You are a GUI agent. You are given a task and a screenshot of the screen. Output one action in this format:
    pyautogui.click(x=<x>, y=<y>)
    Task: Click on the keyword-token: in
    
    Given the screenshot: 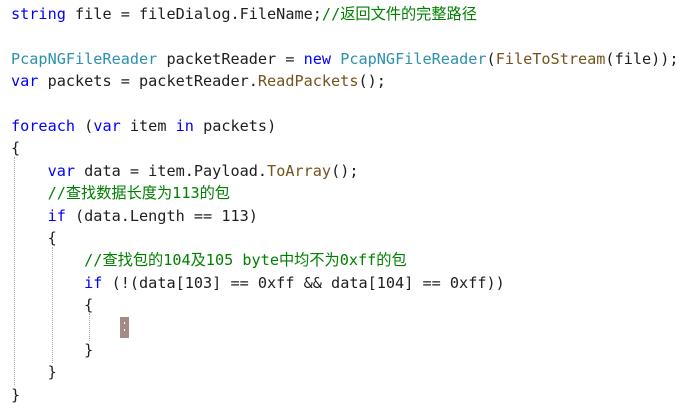 What is the action you would take?
    pyautogui.click(x=184, y=126)
    